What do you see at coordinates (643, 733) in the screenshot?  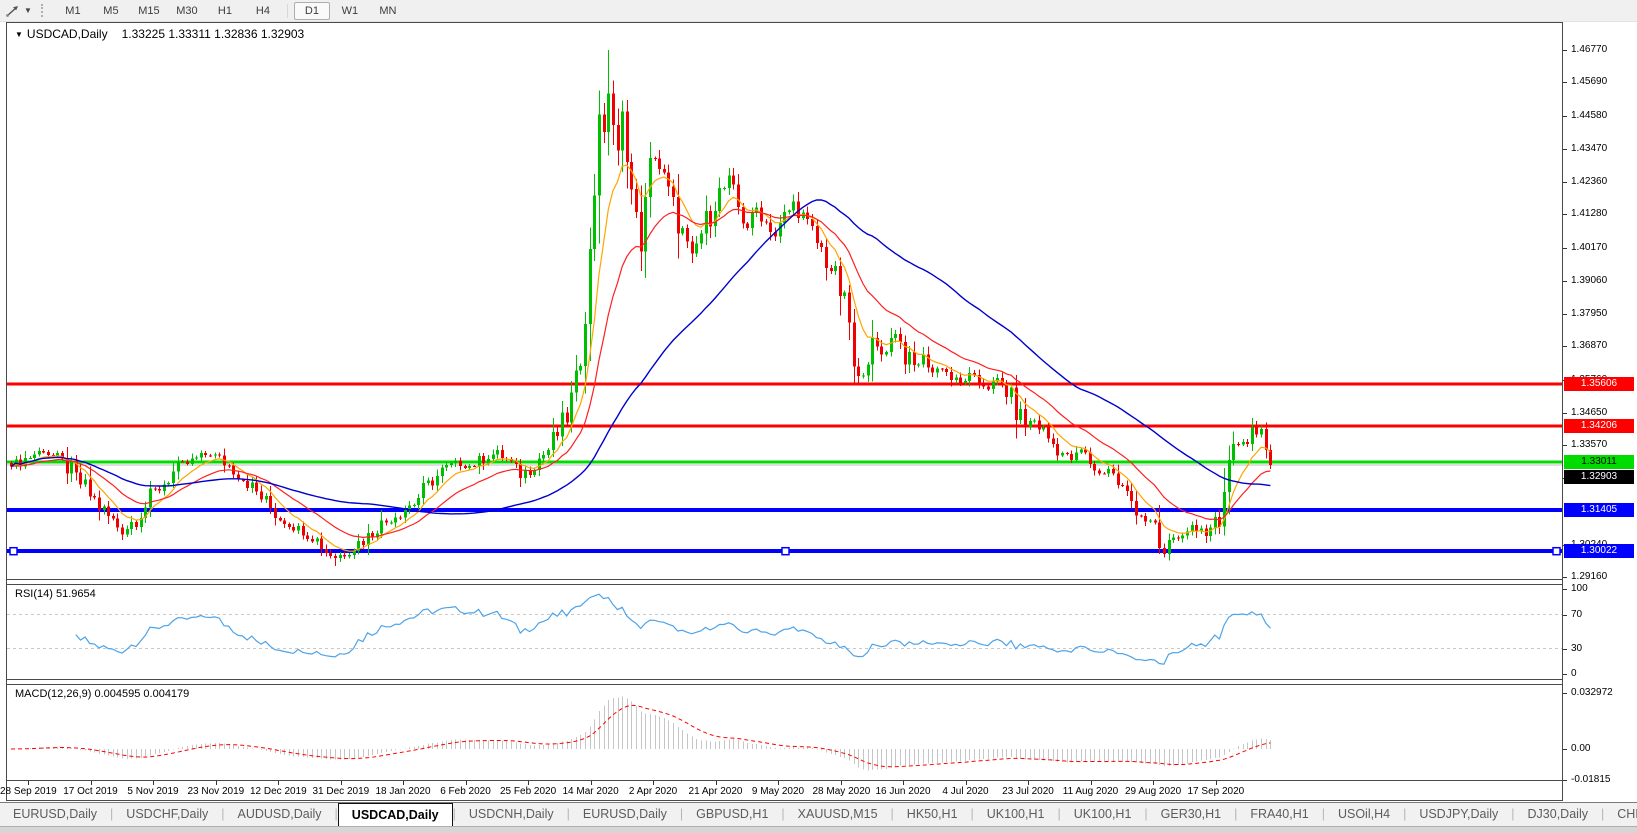 I see `macd-histogram` at bounding box center [643, 733].